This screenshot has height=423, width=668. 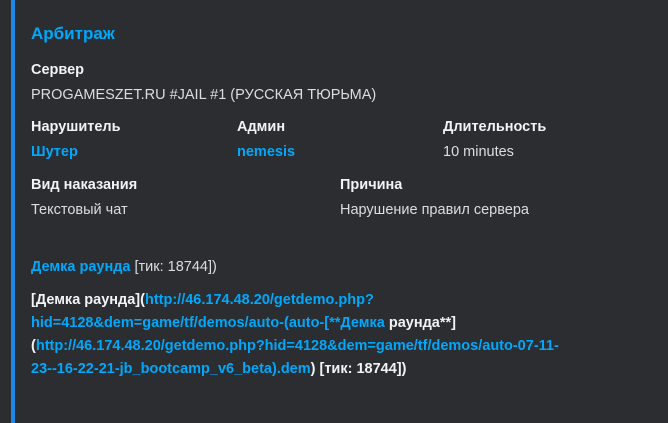 What do you see at coordinates (54, 152) in the screenshot?
I see `offender-link: Шутер` at bounding box center [54, 152].